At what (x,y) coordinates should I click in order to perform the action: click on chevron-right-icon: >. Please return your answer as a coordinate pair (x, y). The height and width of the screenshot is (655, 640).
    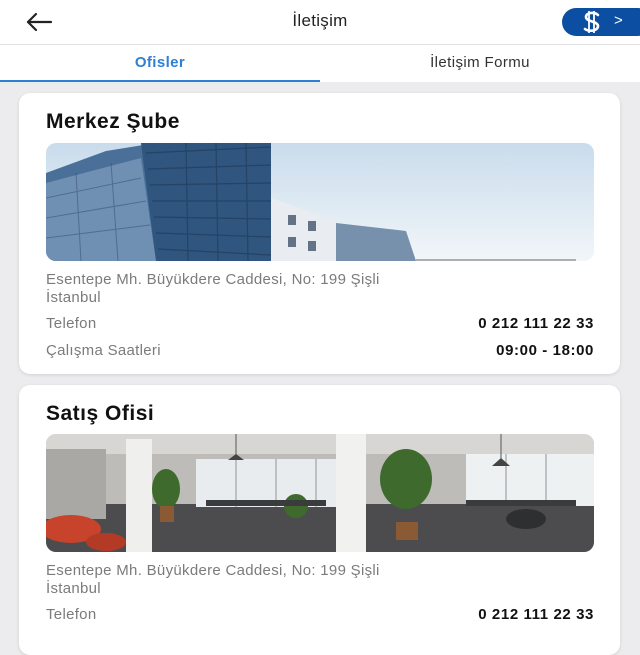
    Looking at the image, I should click on (618, 20).